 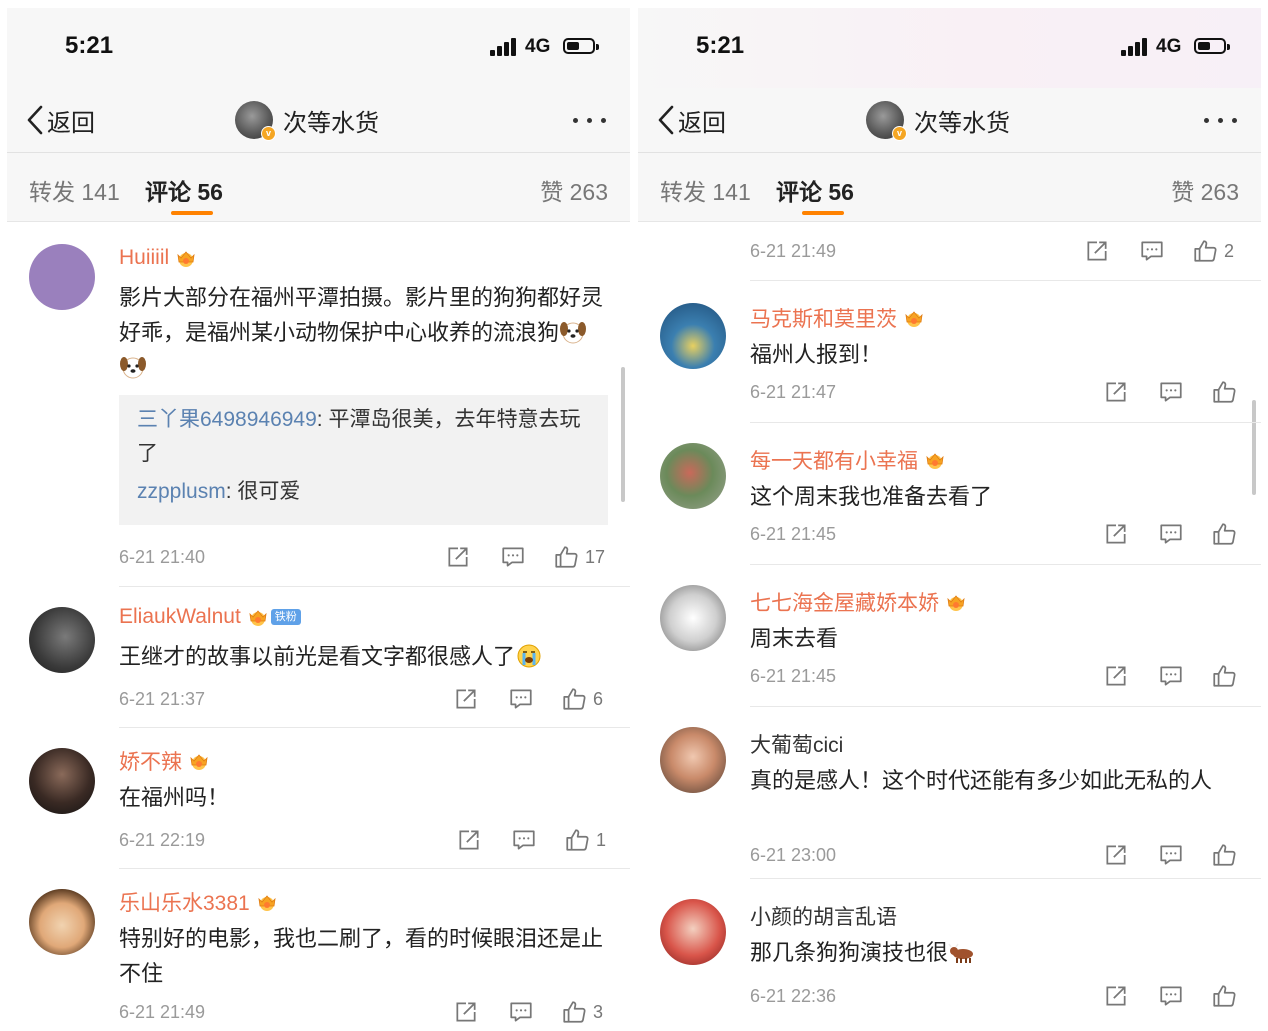 What do you see at coordinates (1229, 250) in the screenshot?
I see `like-count: 2` at bounding box center [1229, 250].